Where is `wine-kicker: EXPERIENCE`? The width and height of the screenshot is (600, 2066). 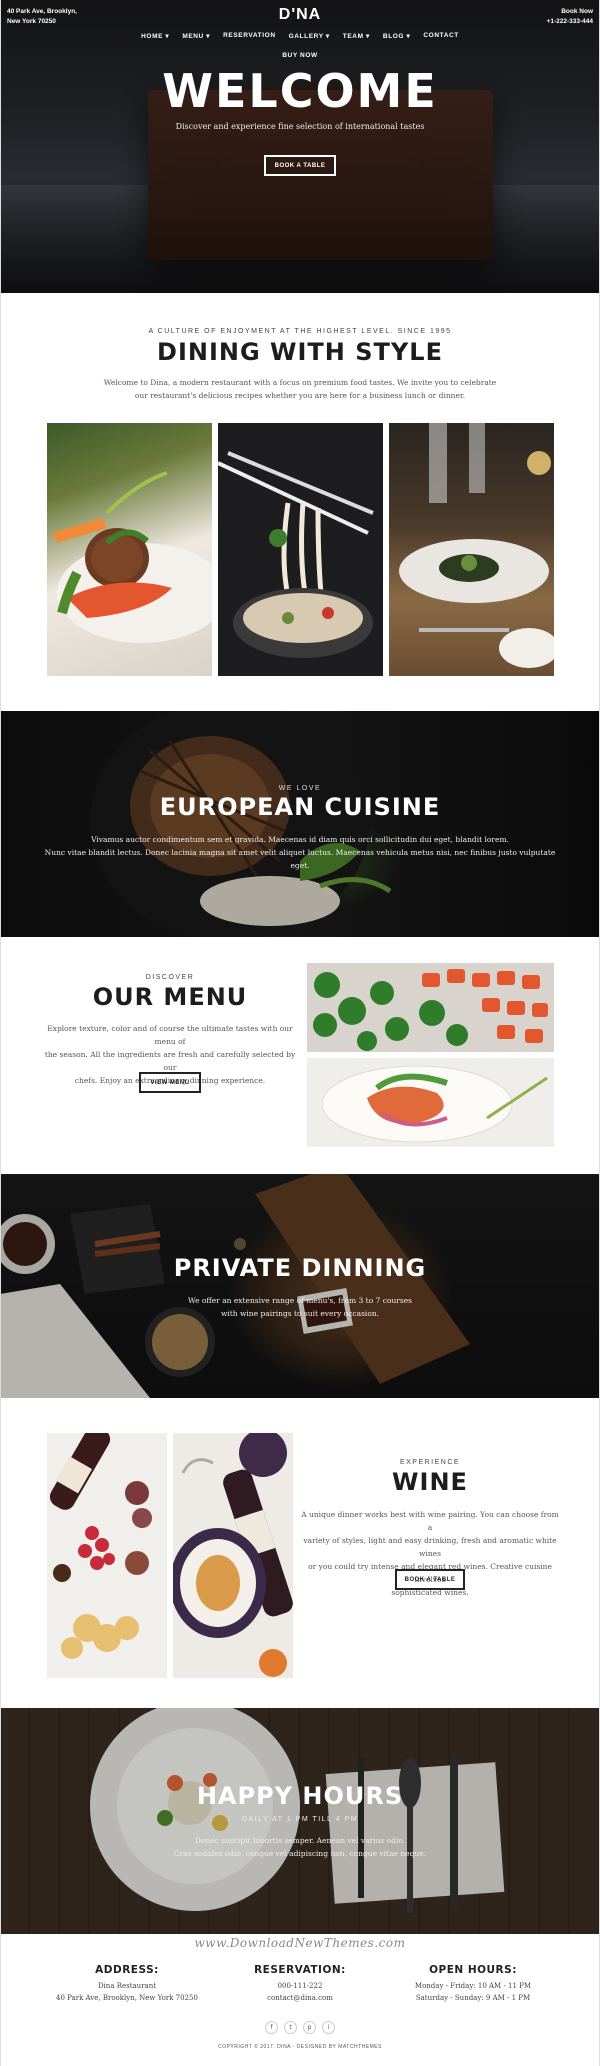 wine-kicker: EXPERIENCE is located at coordinates (430, 1462).